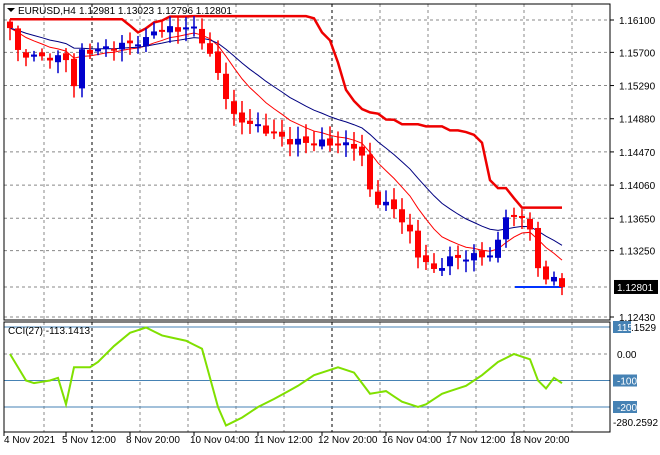 Image resolution: width=660 pixels, height=455 pixels. I want to click on time-label: 12 Nov 20:00, so click(348, 440).